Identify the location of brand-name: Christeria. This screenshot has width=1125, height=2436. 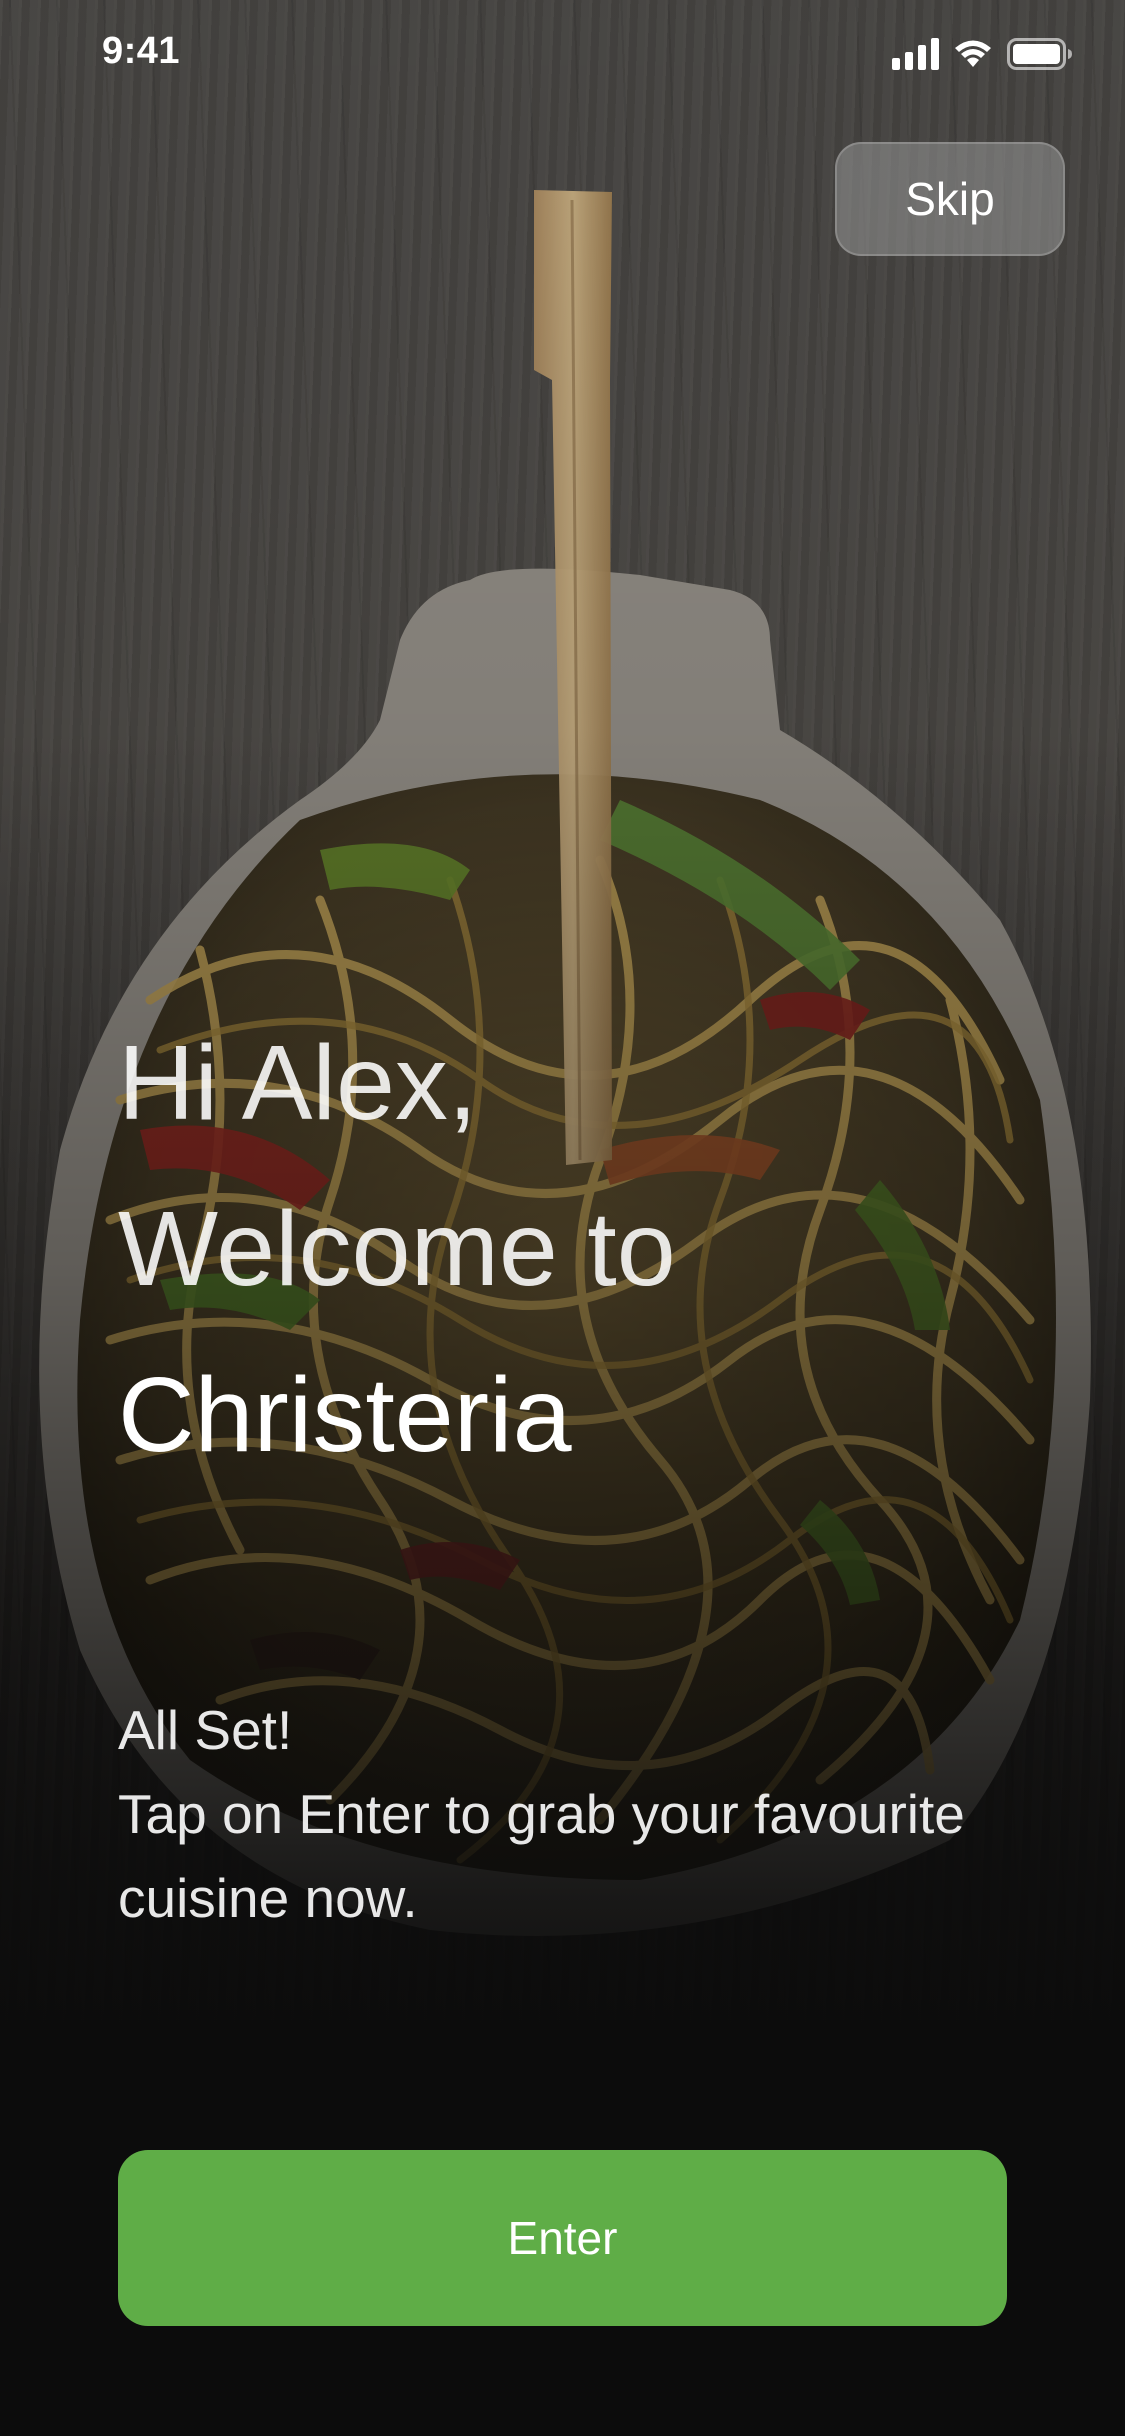
(345, 1415).